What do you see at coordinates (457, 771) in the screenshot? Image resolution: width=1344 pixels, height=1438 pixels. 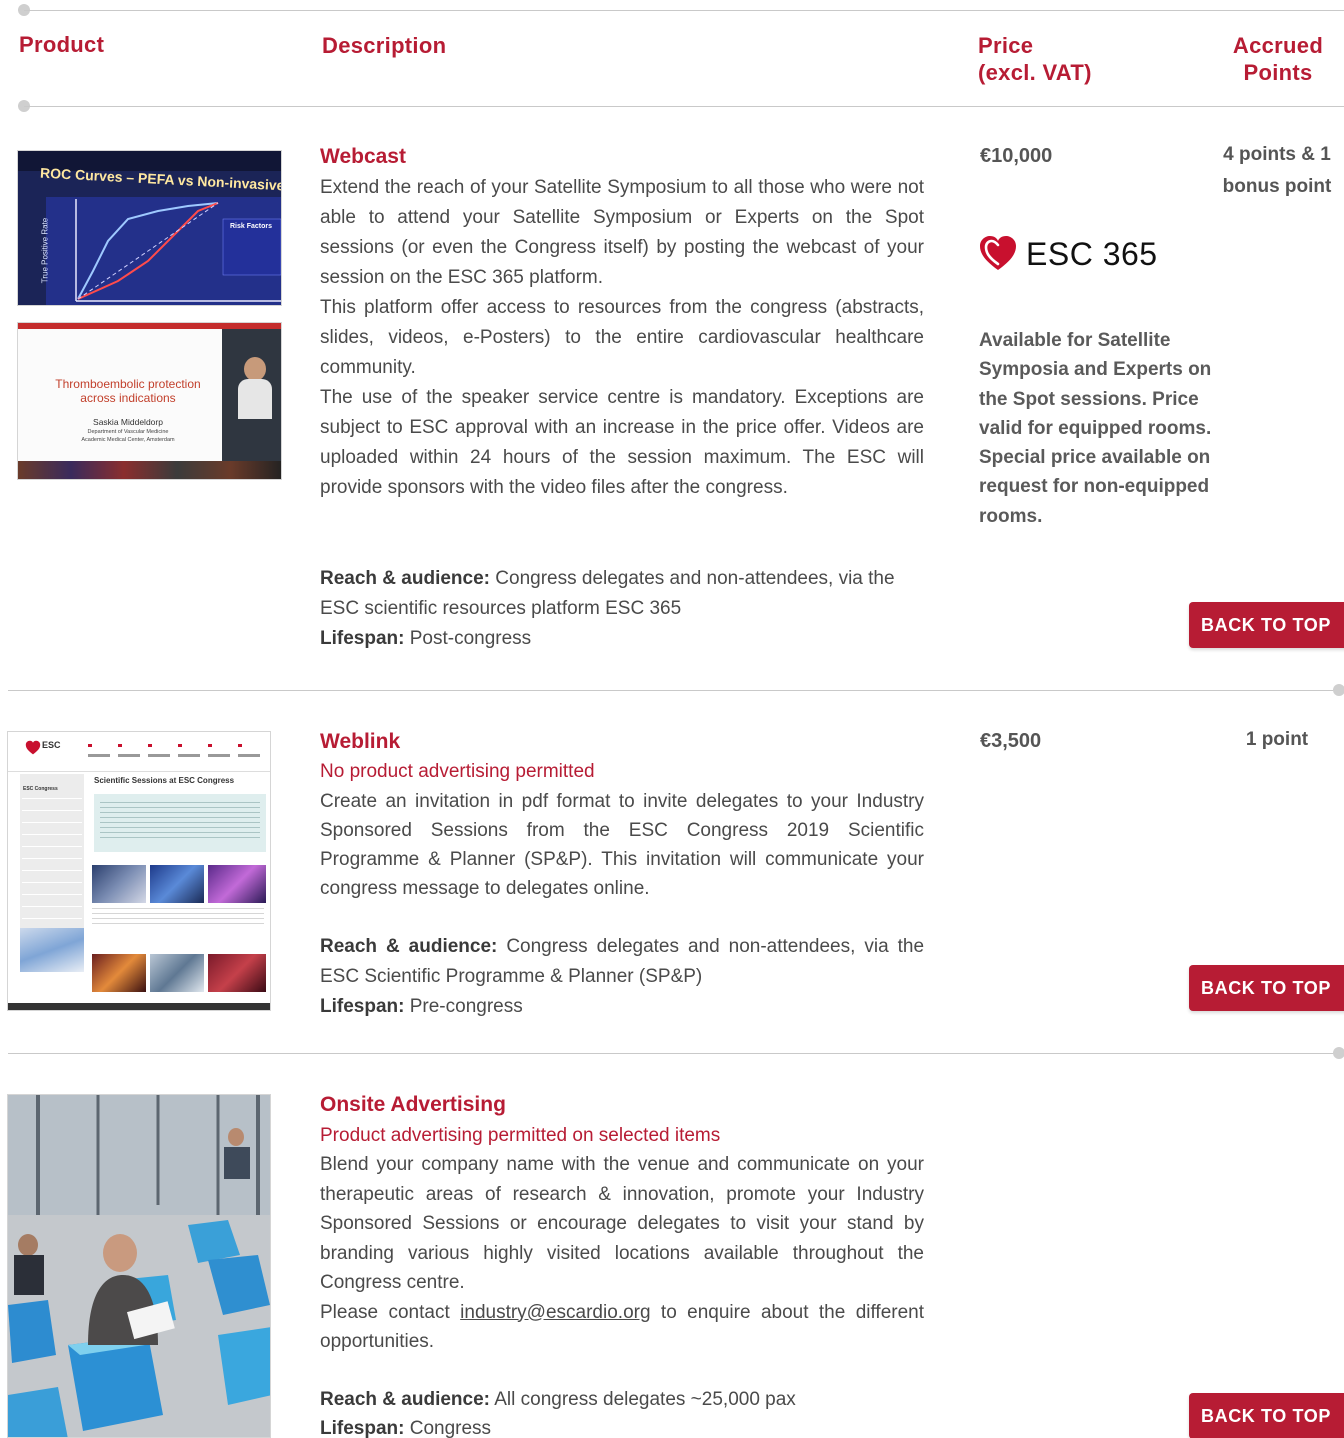 I see `product-subtitle: No product advertising permitted` at bounding box center [457, 771].